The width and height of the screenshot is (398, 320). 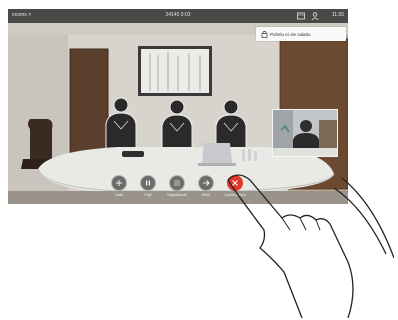 What do you see at coordinates (119, 195) in the screenshot?
I see `add-label: Lisää` at bounding box center [119, 195].